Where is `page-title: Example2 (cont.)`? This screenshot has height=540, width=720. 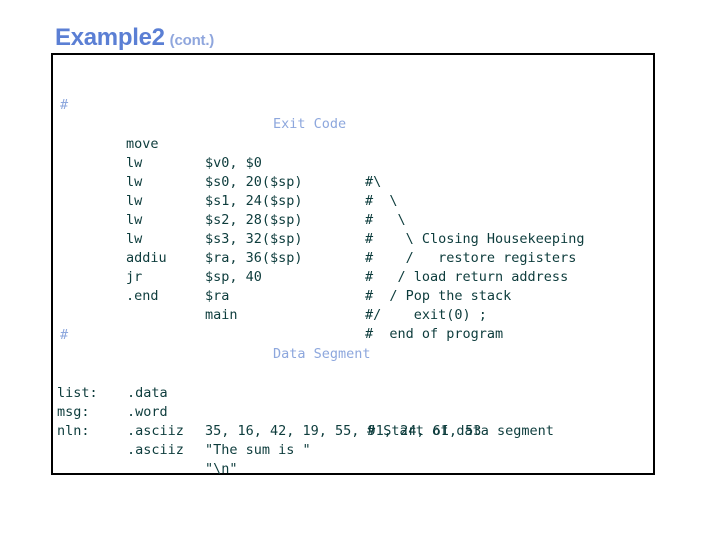 page-title: Example2 (cont.) is located at coordinates (134, 38).